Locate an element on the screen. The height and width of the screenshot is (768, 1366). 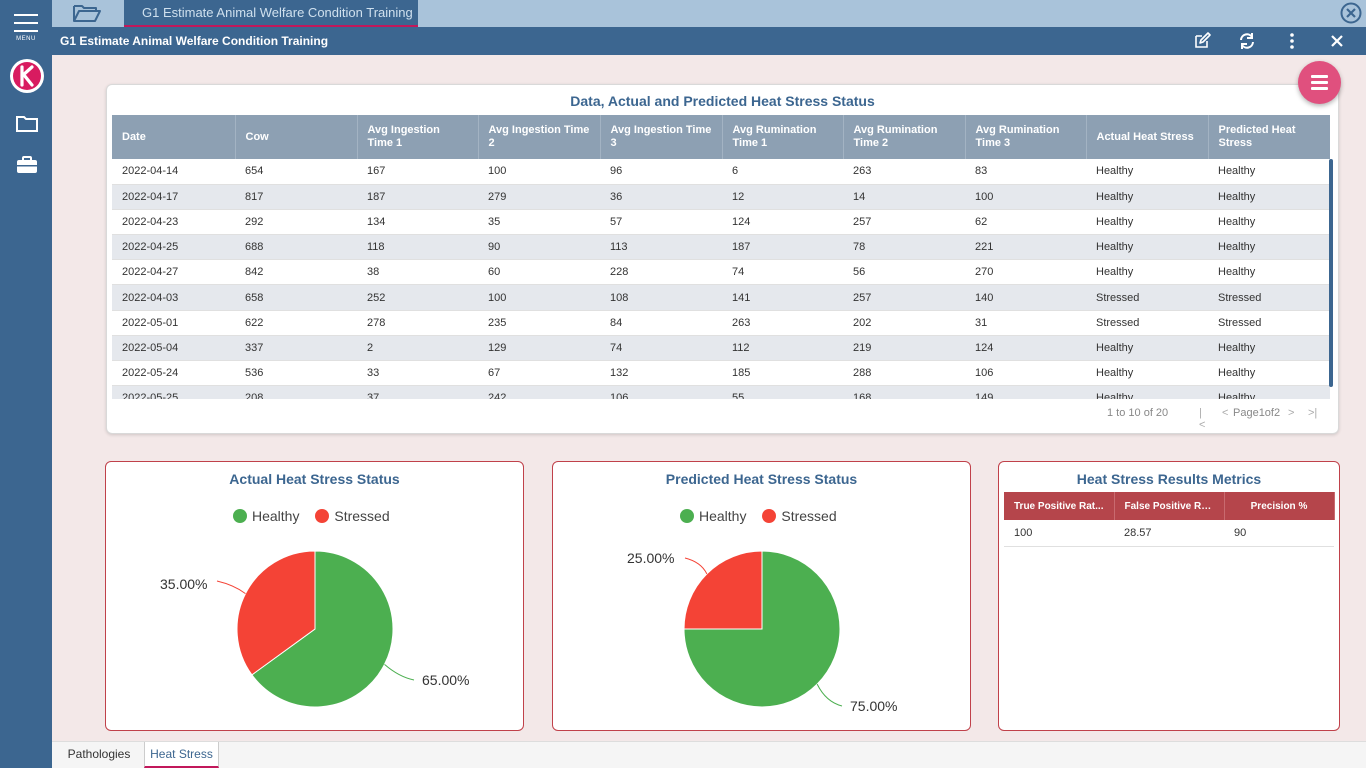
fab-menu-button is located at coordinates (1319, 82).